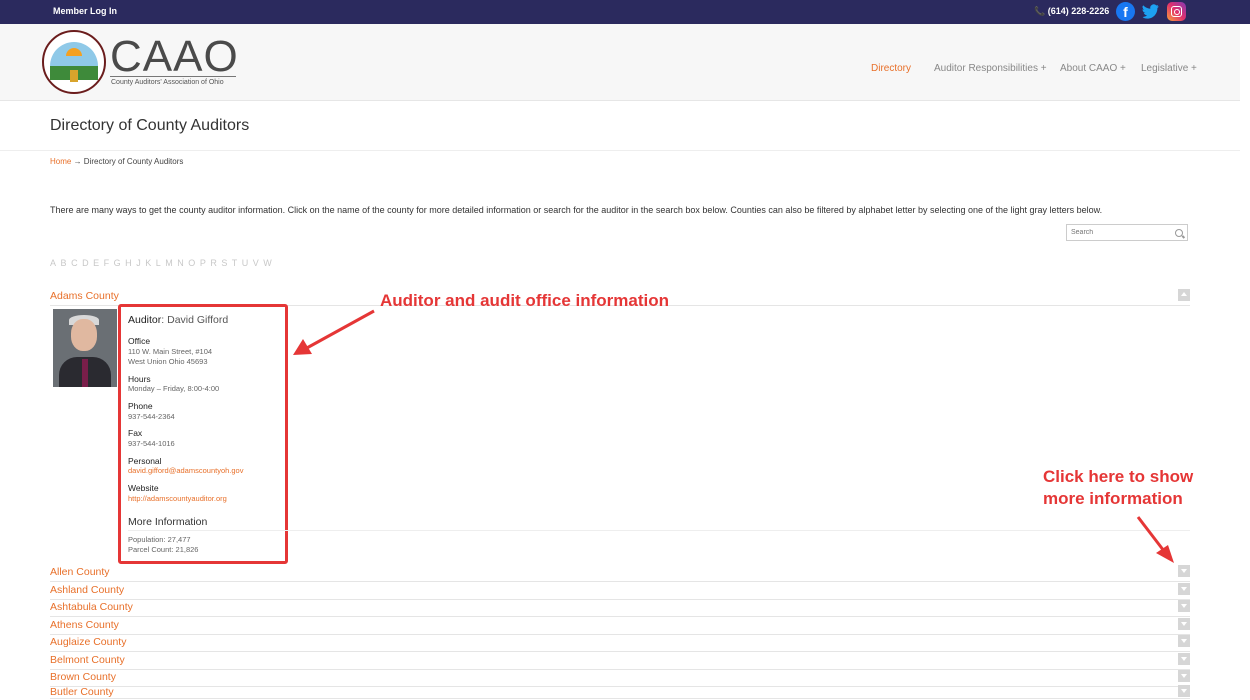  I want to click on annotation-toggle-label-line2: more information, so click(1113, 498).